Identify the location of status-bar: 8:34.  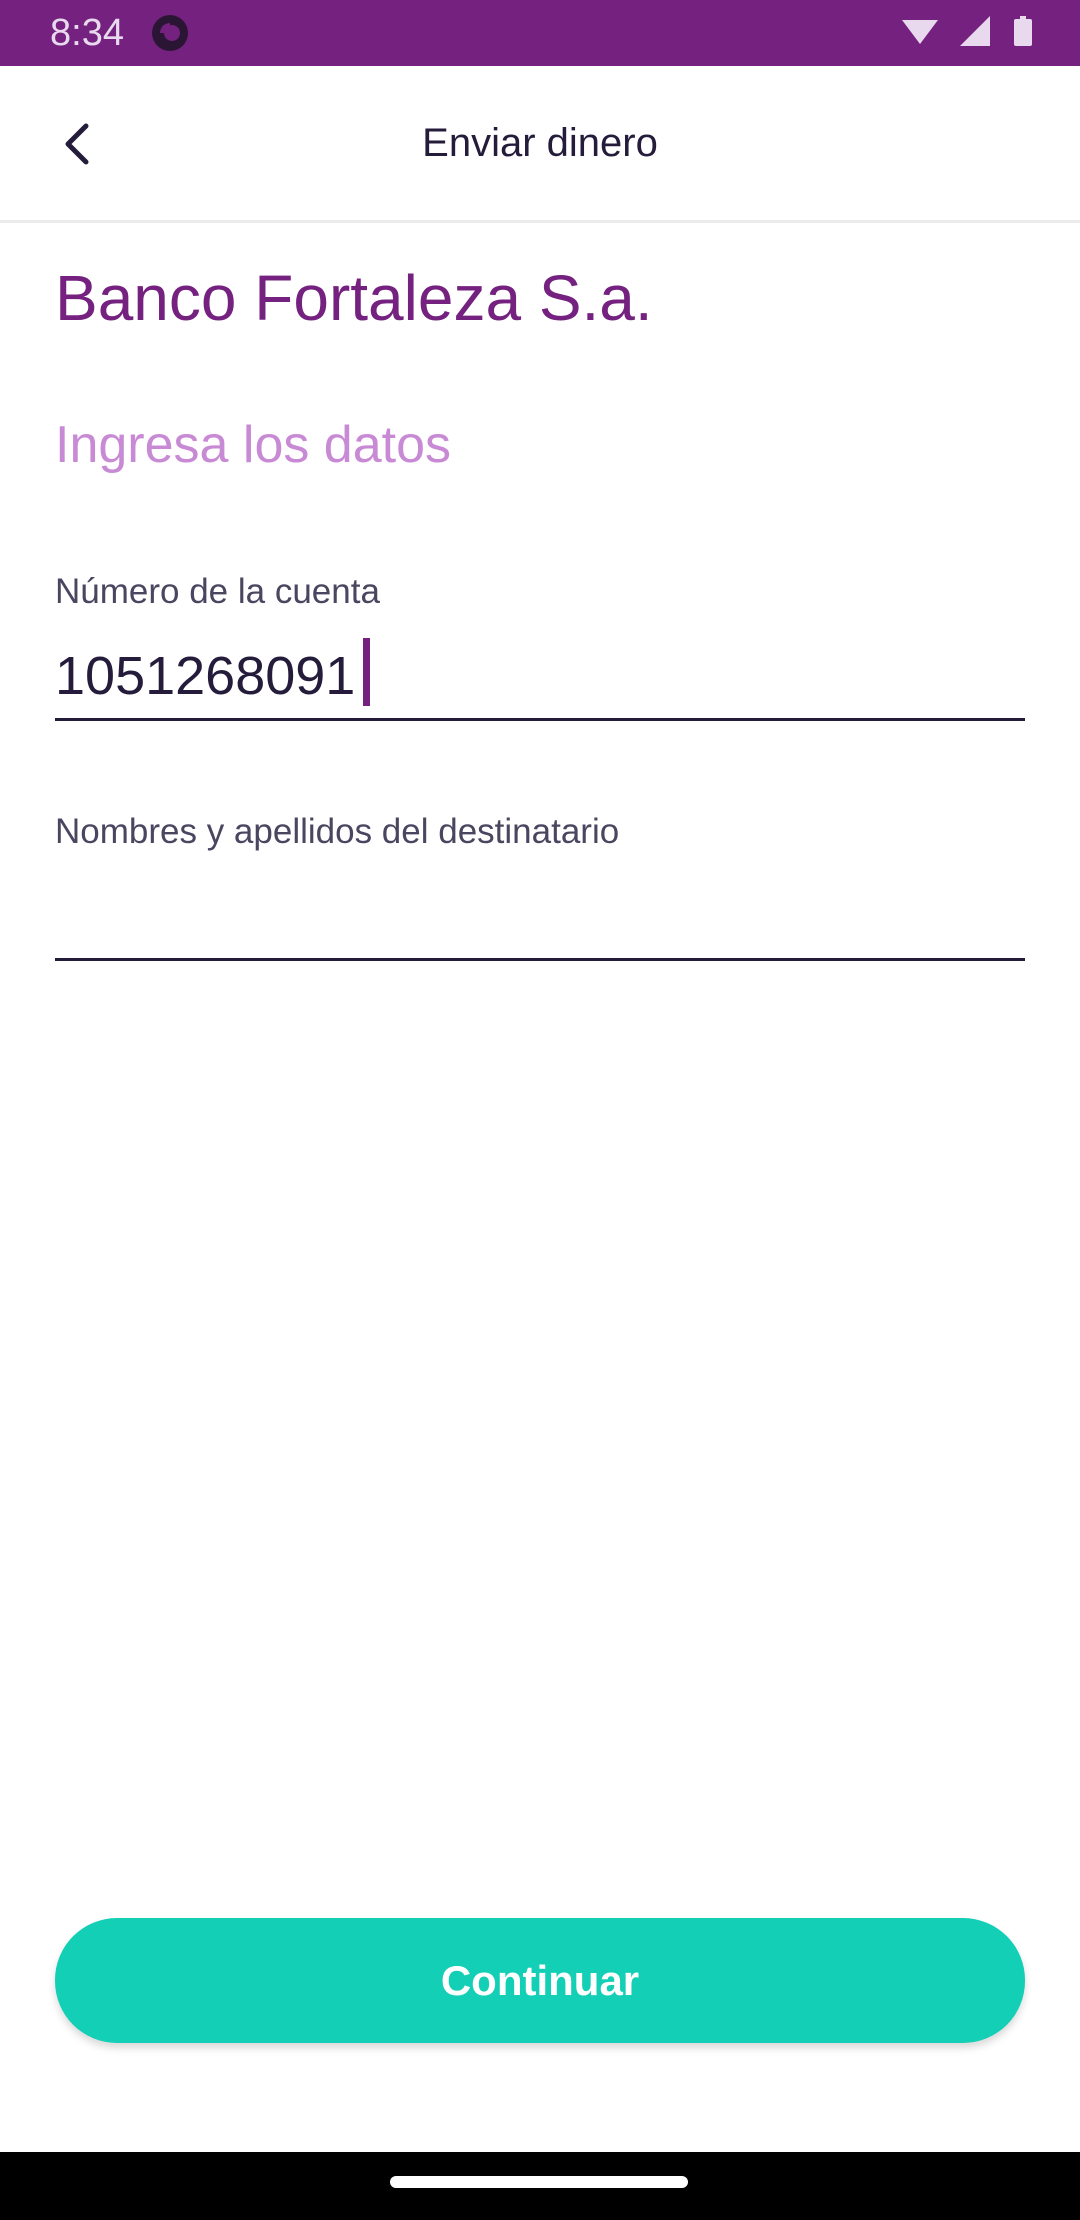
(540, 33).